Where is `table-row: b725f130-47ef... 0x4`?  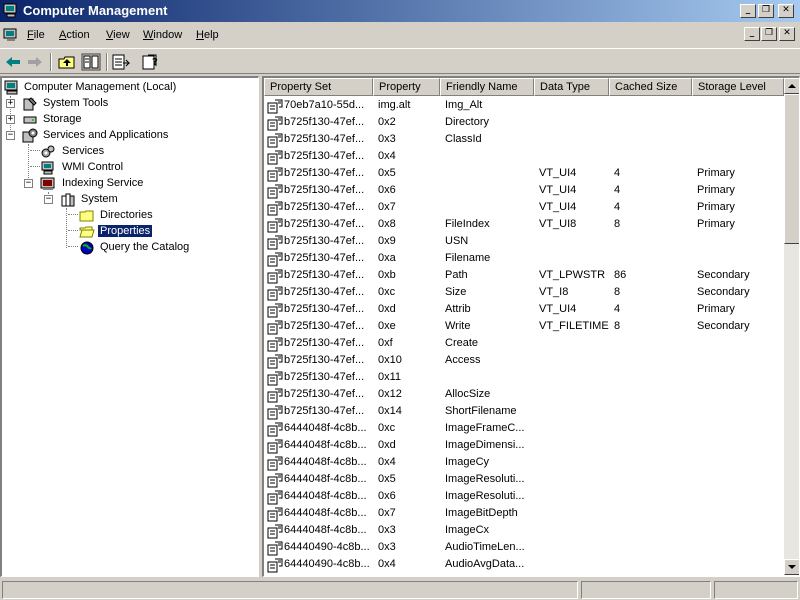
table-row: b725f130-47ef... 0x4 is located at coordinates (524, 156).